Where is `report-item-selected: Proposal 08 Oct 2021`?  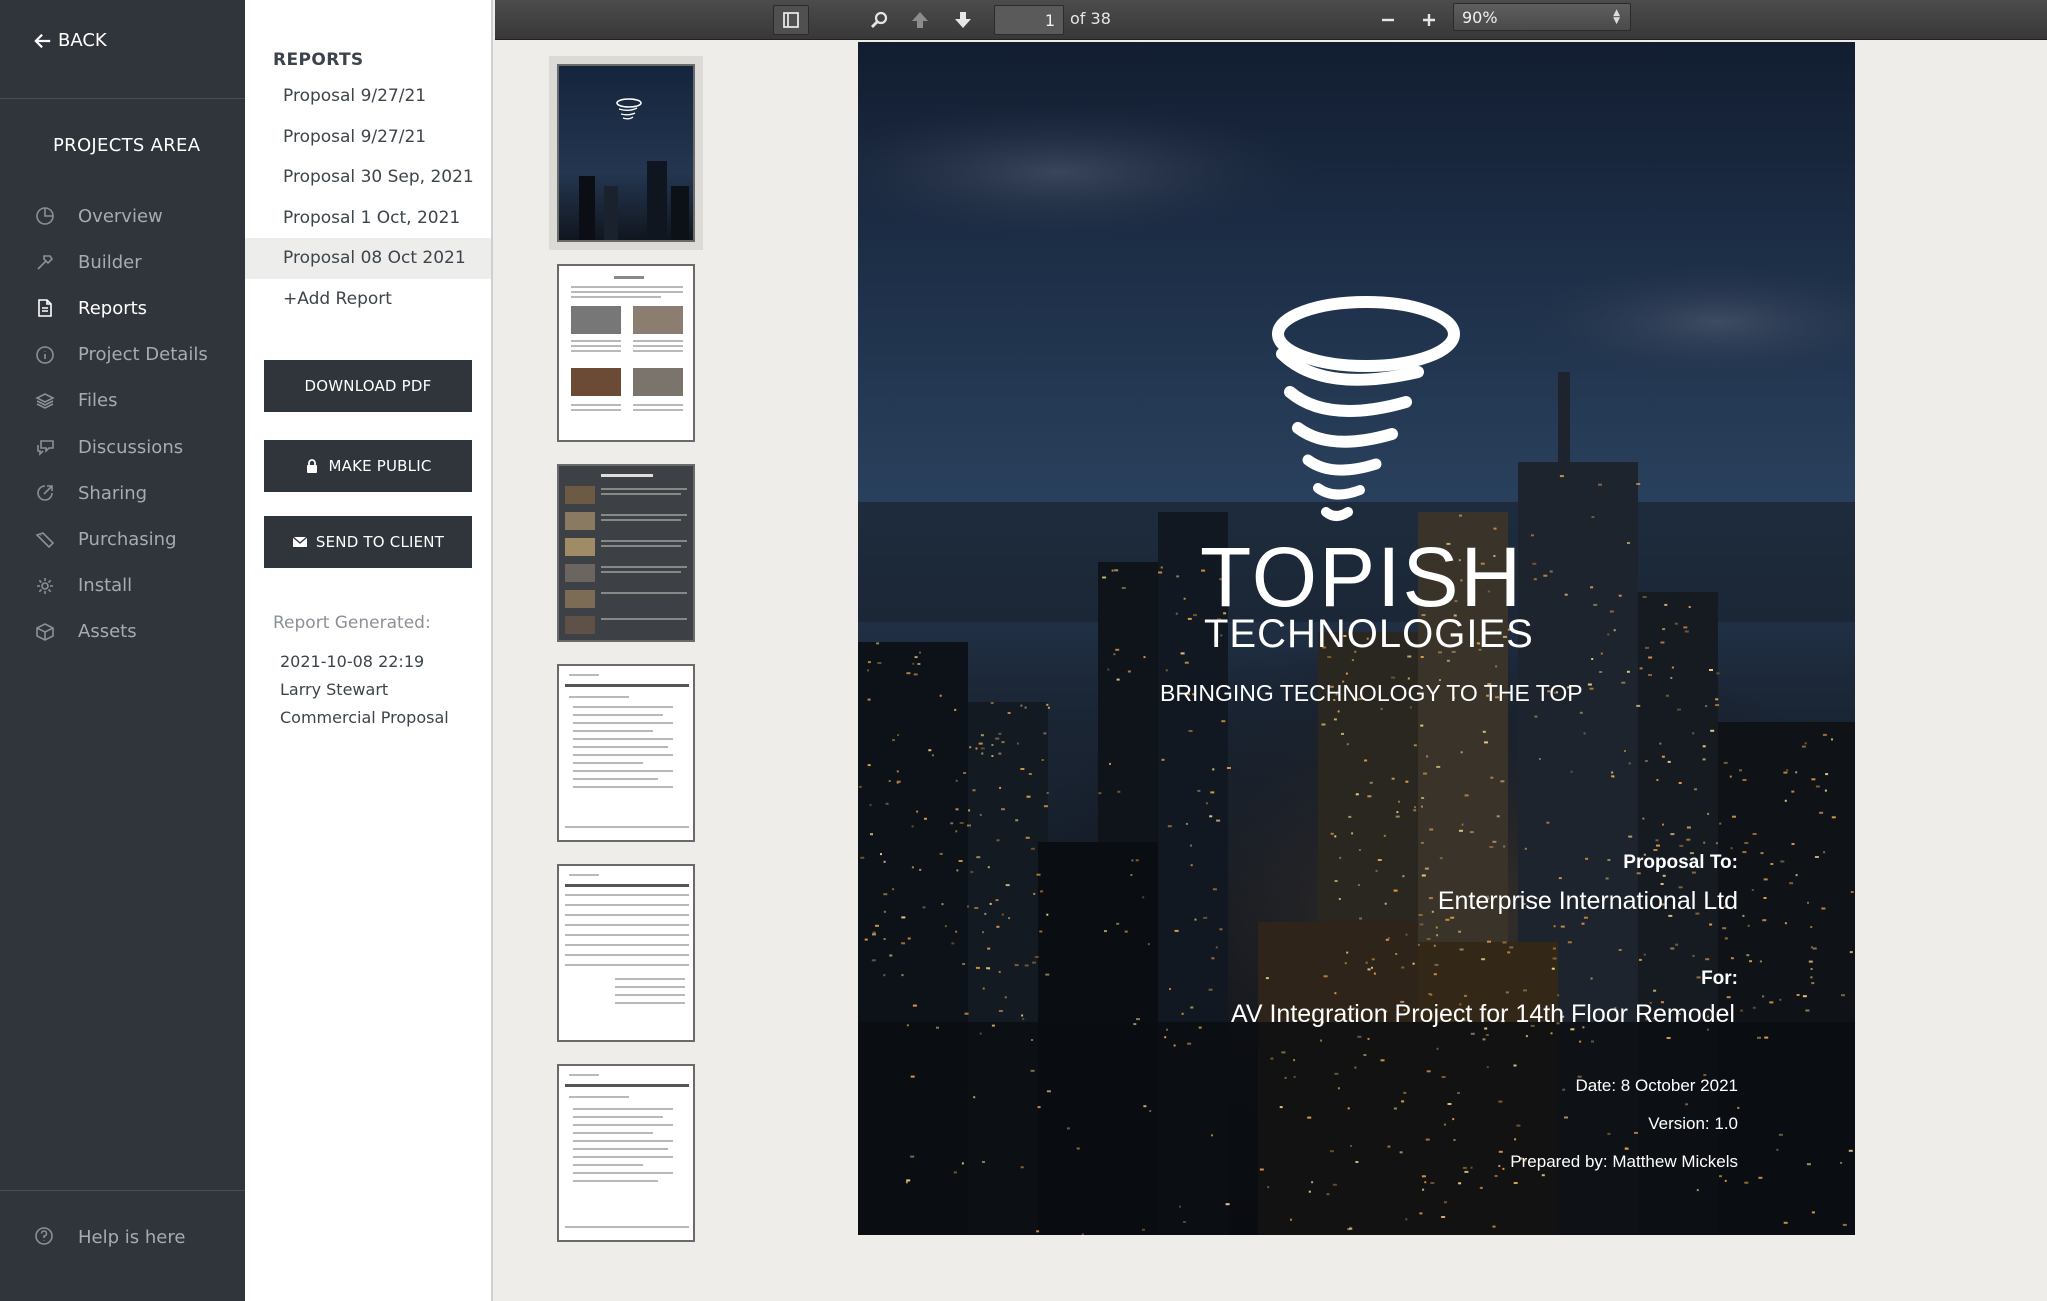
report-item-selected: Proposal 08 Oct 2021 is located at coordinates (368, 258).